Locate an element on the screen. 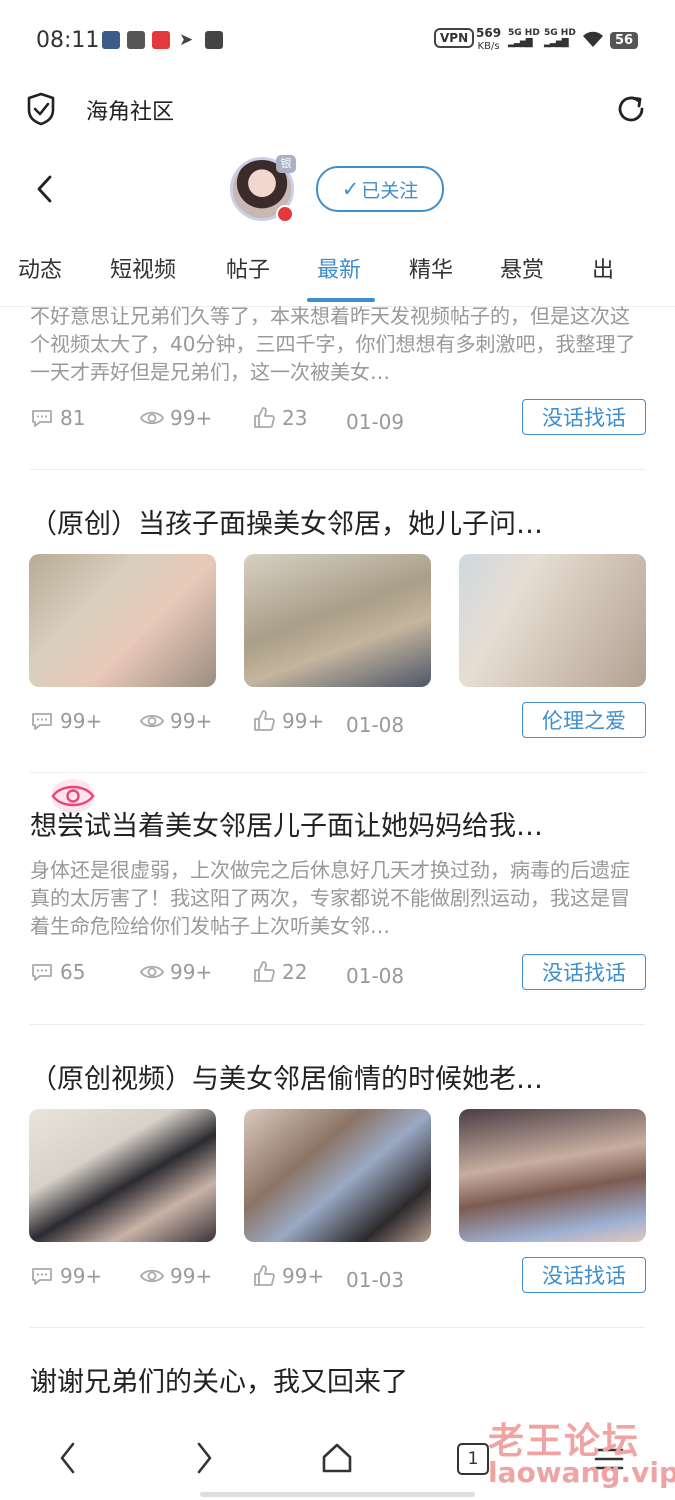 The height and width of the screenshot is (1500, 675). follow-label: 已关注 is located at coordinates (390, 190).